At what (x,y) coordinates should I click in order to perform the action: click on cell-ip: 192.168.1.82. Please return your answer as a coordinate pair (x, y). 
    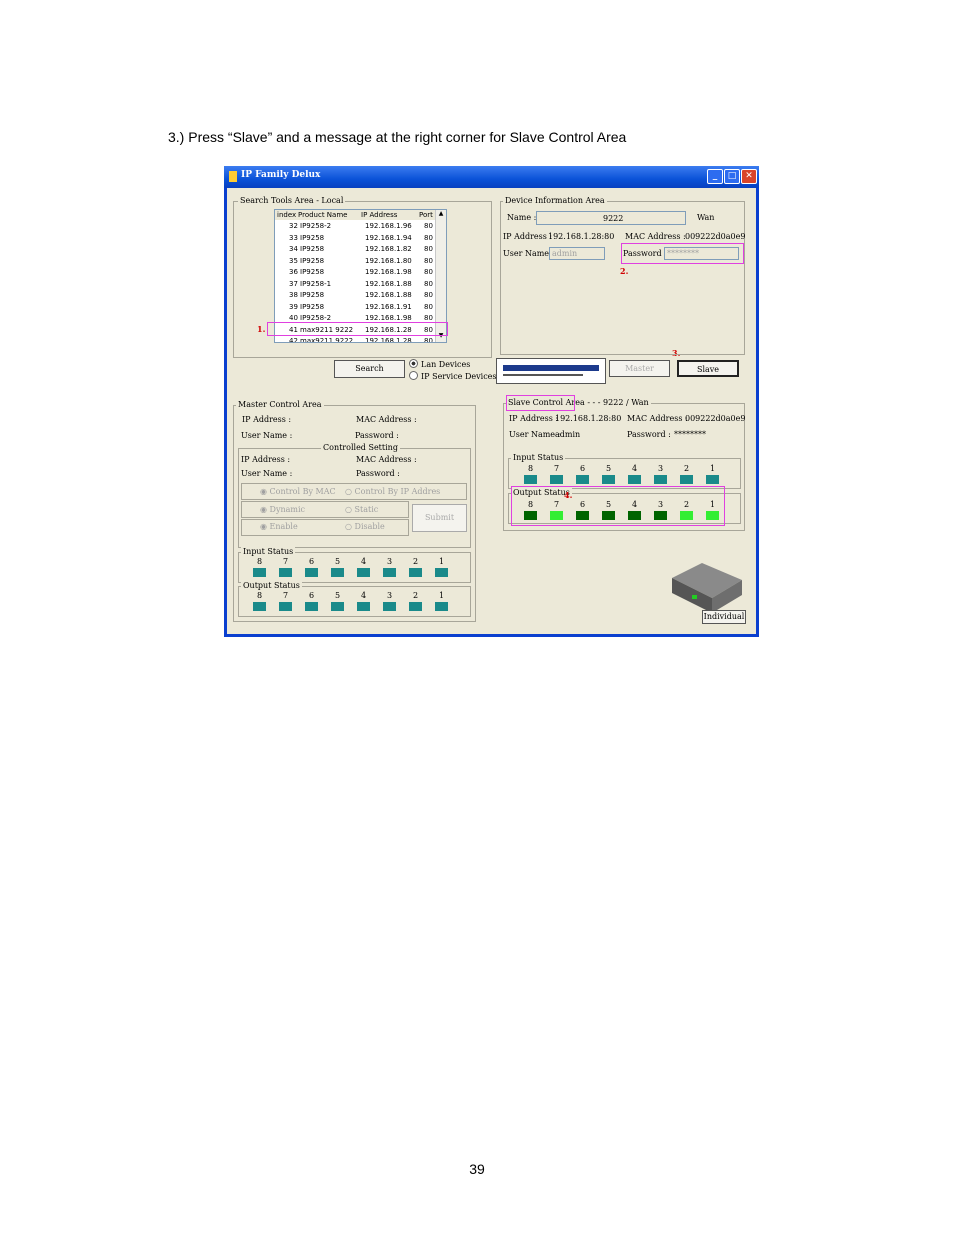
    Looking at the image, I should click on (388, 249).